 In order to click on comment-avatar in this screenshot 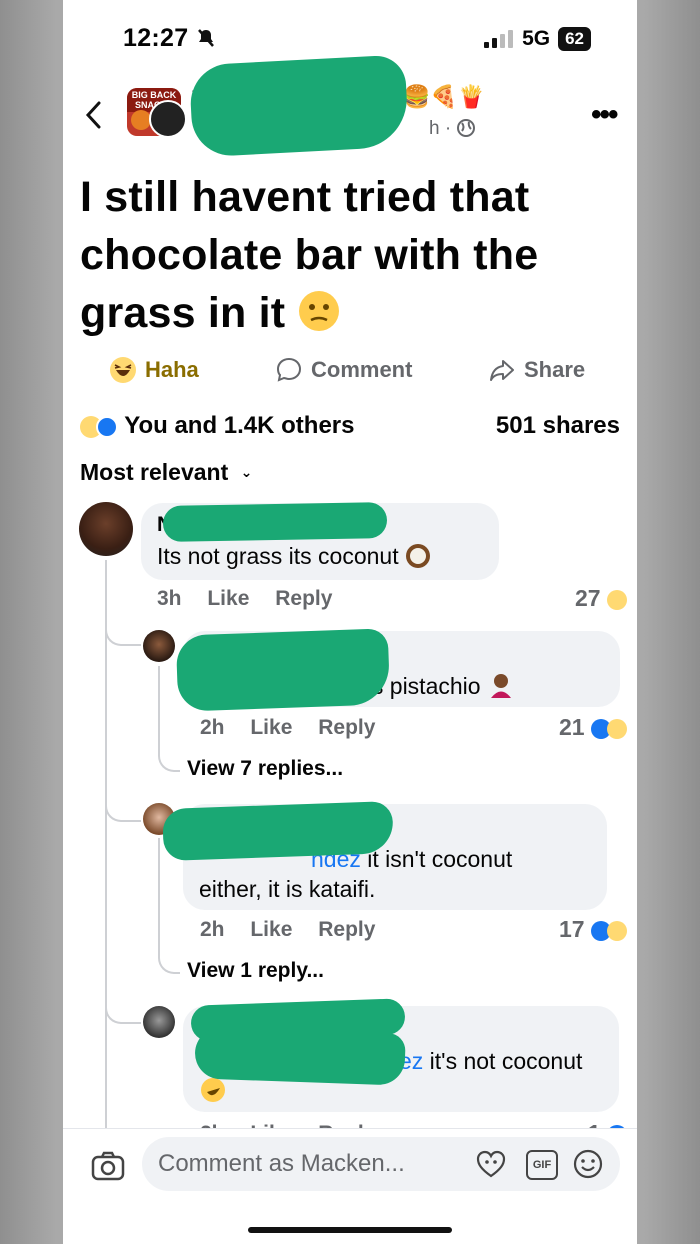, I will do `click(106, 529)`.